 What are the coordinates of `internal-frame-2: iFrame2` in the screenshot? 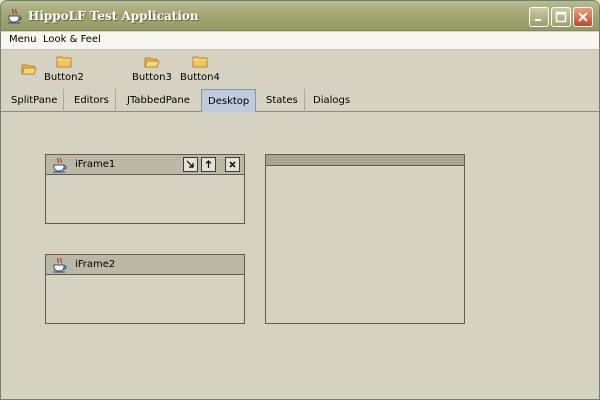 It's located at (145, 289).